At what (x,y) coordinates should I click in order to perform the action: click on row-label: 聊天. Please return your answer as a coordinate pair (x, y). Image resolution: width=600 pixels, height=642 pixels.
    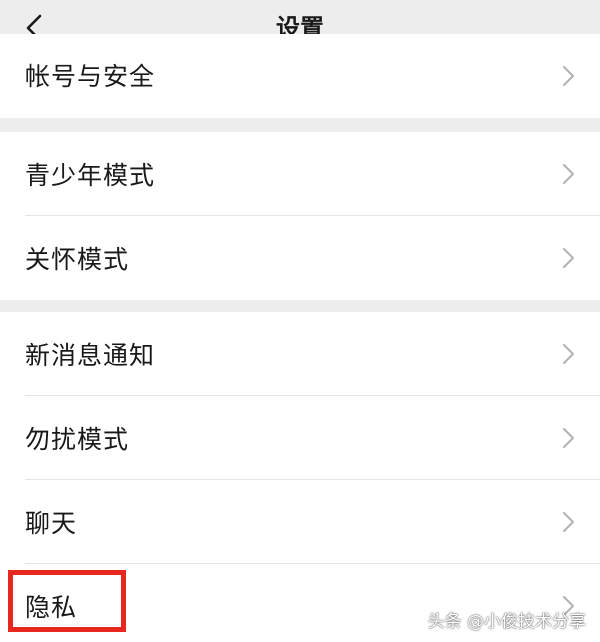
    Looking at the image, I should click on (51, 523).